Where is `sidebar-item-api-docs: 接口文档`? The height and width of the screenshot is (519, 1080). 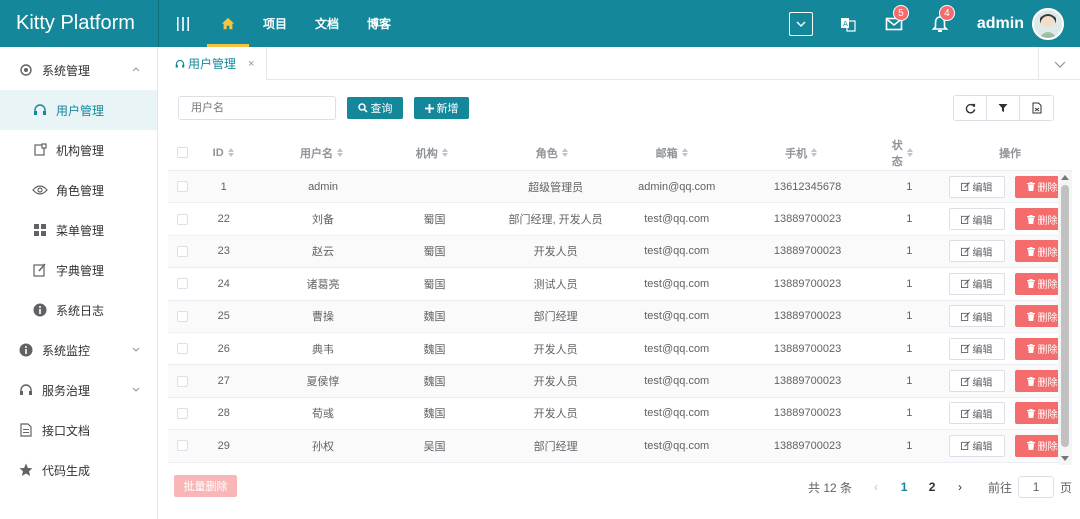 sidebar-item-api-docs: 接口文档 is located at coordinates (78, 430).